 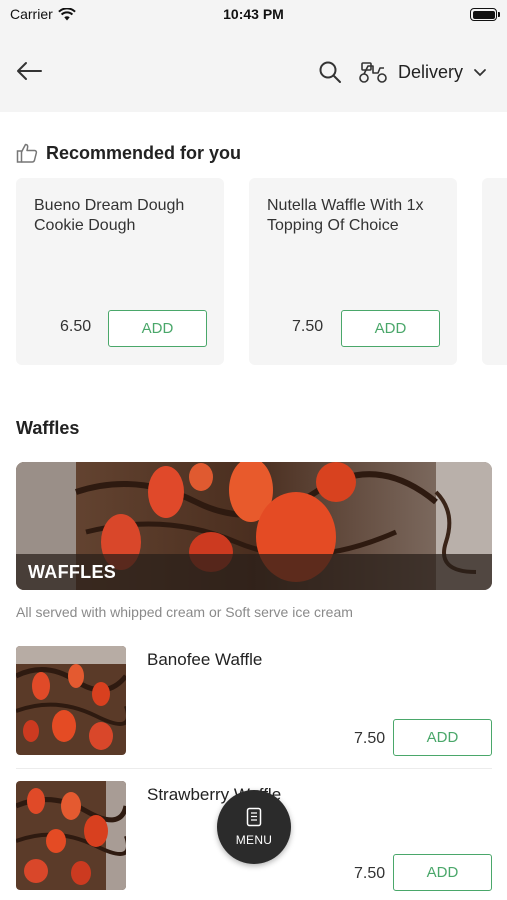 What do you see at coordinates (72, 572) in the screenshot?
I see `banner-label: WAFFLES` at bounding box center [72, 572].